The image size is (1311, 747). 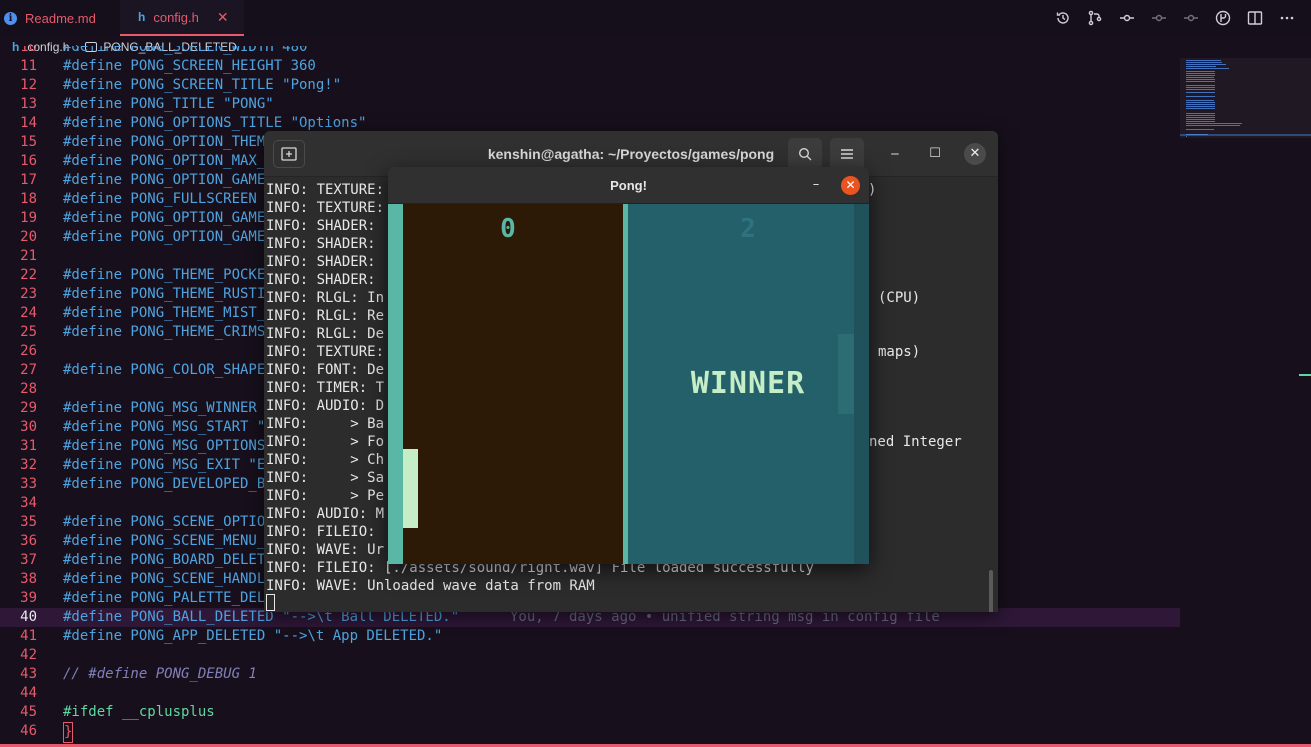 I want to click on editor-actions, so click(x=1175, y=18).